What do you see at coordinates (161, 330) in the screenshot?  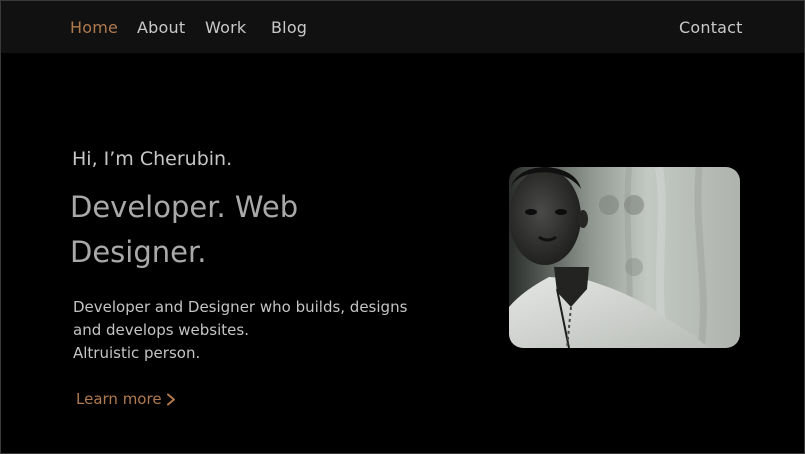 I see `hero-description-line-2: and develops websites.` at bounding box center [161, 330].